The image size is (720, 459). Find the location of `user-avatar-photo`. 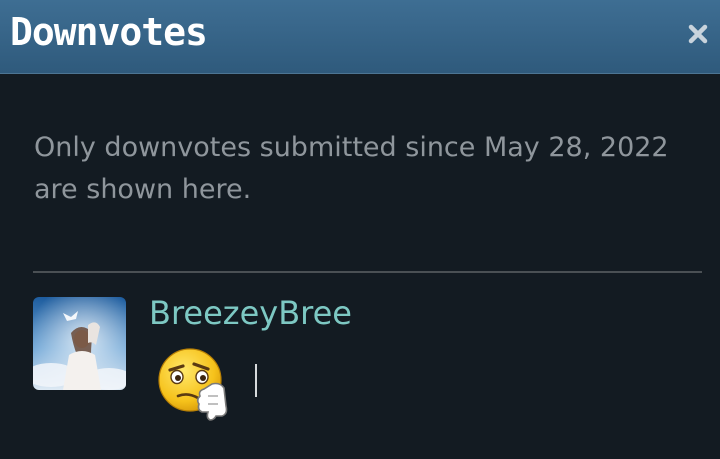

user-avatar-photo is located at coordinates (79, 343).